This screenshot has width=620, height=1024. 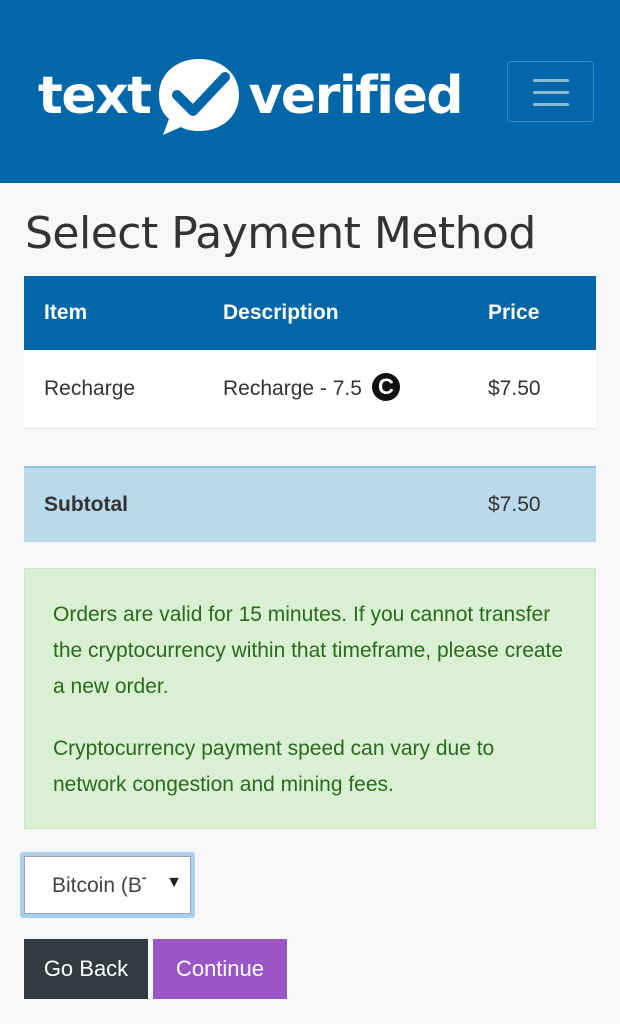 I want to click on logo: text verified, so click(x=251, y=96).